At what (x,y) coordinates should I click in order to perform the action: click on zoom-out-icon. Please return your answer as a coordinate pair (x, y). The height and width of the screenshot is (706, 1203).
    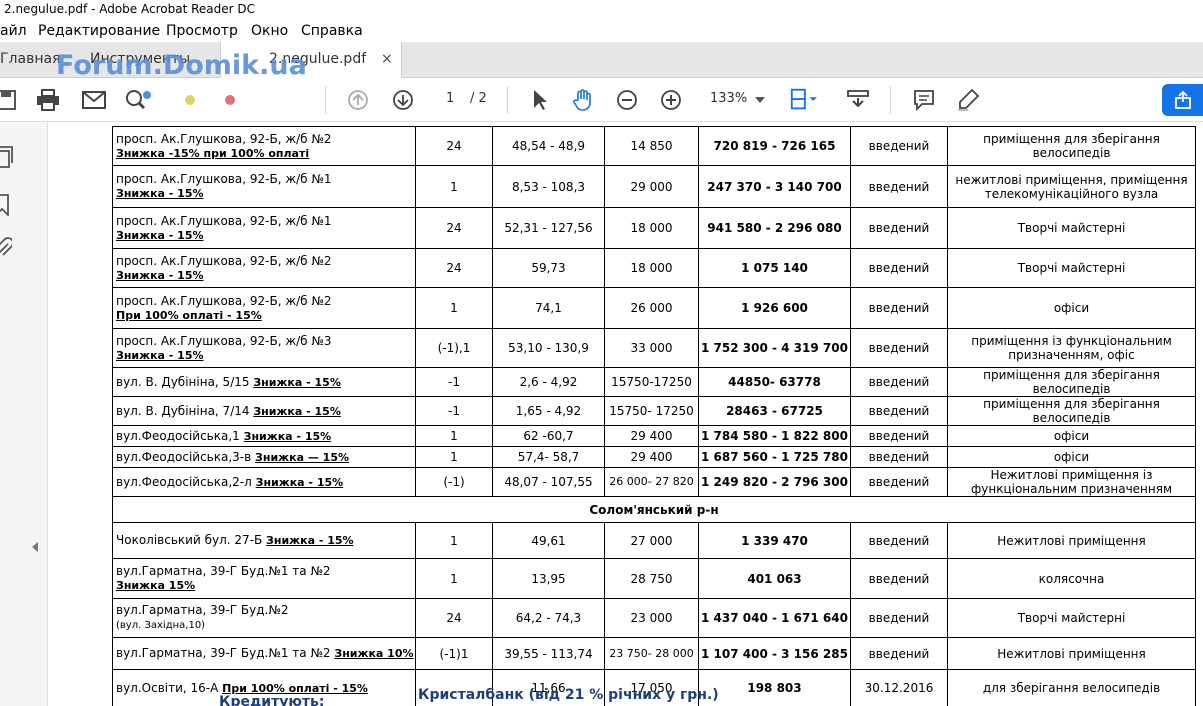
    Looking at the image, I should click on (627, 100).